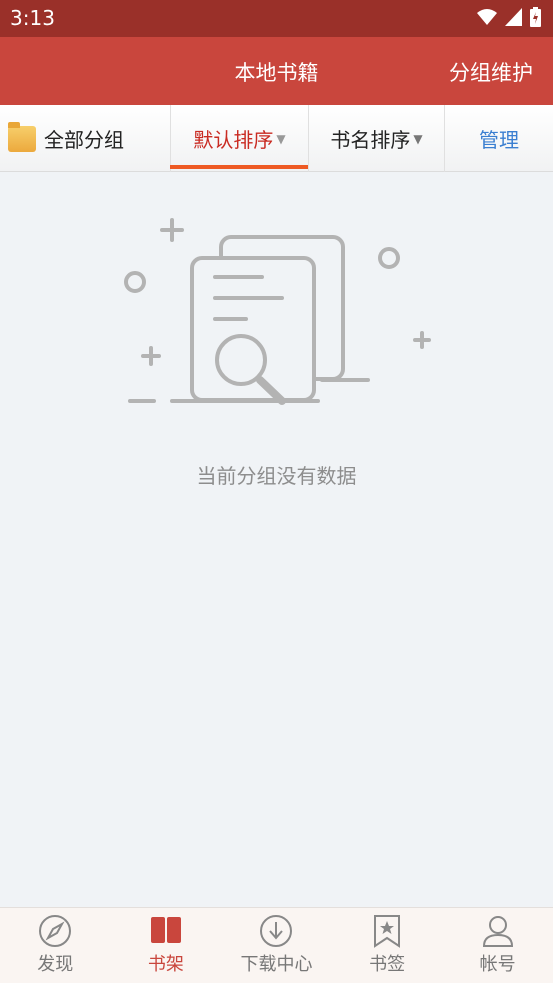 The width and height of the screenshot is (553, 983). I want to click on status-bar: 3:13, so click(276, 18).